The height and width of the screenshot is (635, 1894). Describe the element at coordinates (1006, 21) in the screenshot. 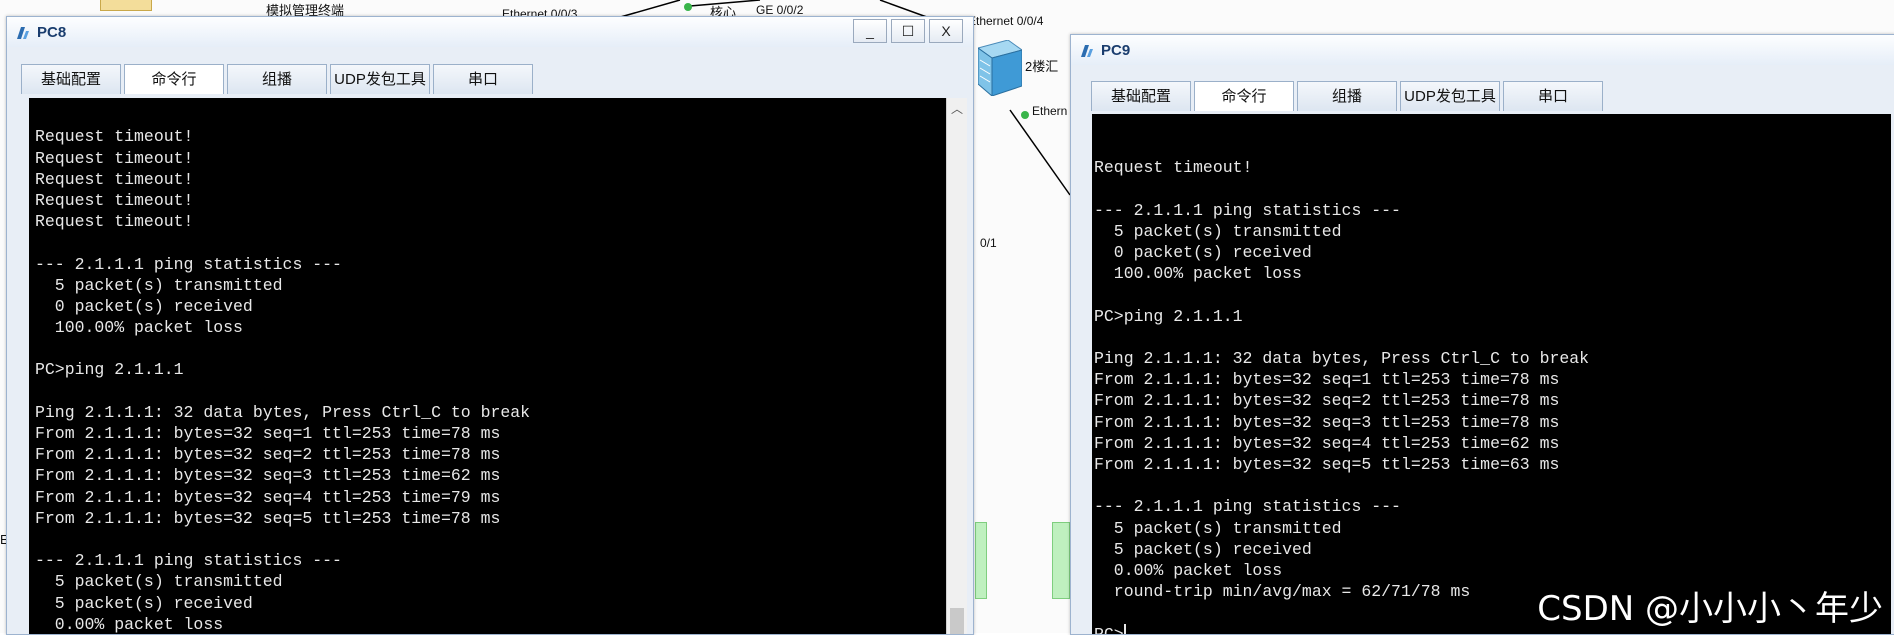

I see `eth-004-label: Ethernet 0/0/4` at that location.